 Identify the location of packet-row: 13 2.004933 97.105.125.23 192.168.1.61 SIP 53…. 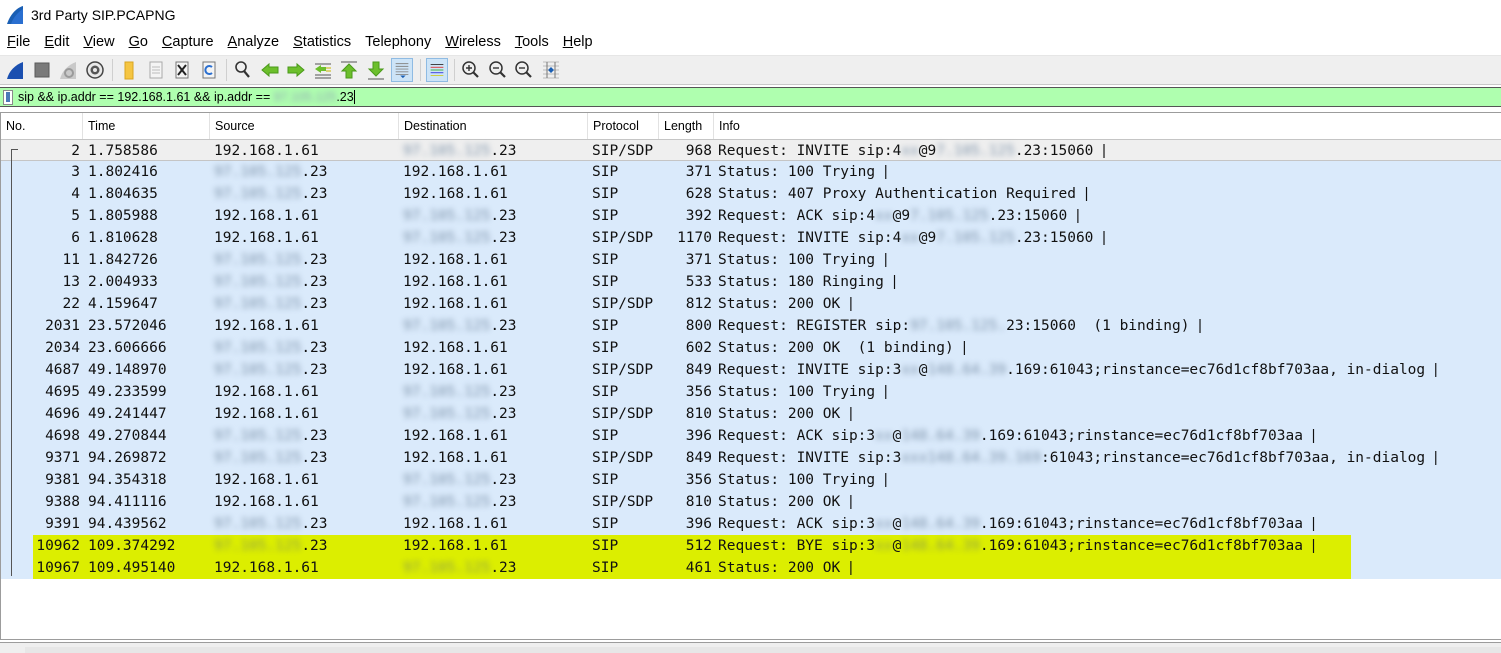
(751, 282).